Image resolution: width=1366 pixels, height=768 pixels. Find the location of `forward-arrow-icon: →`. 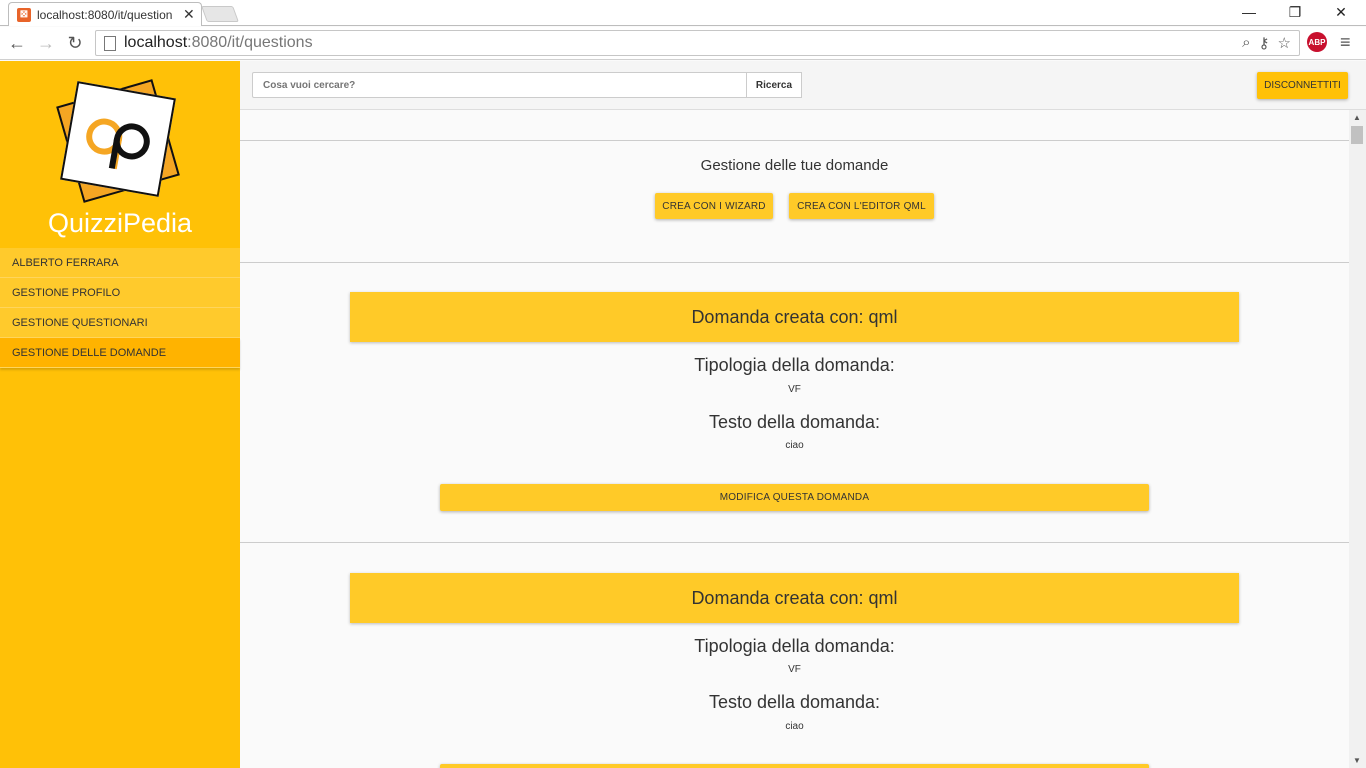

forward-arrow-icon: → is located at coordinates (46, 43).